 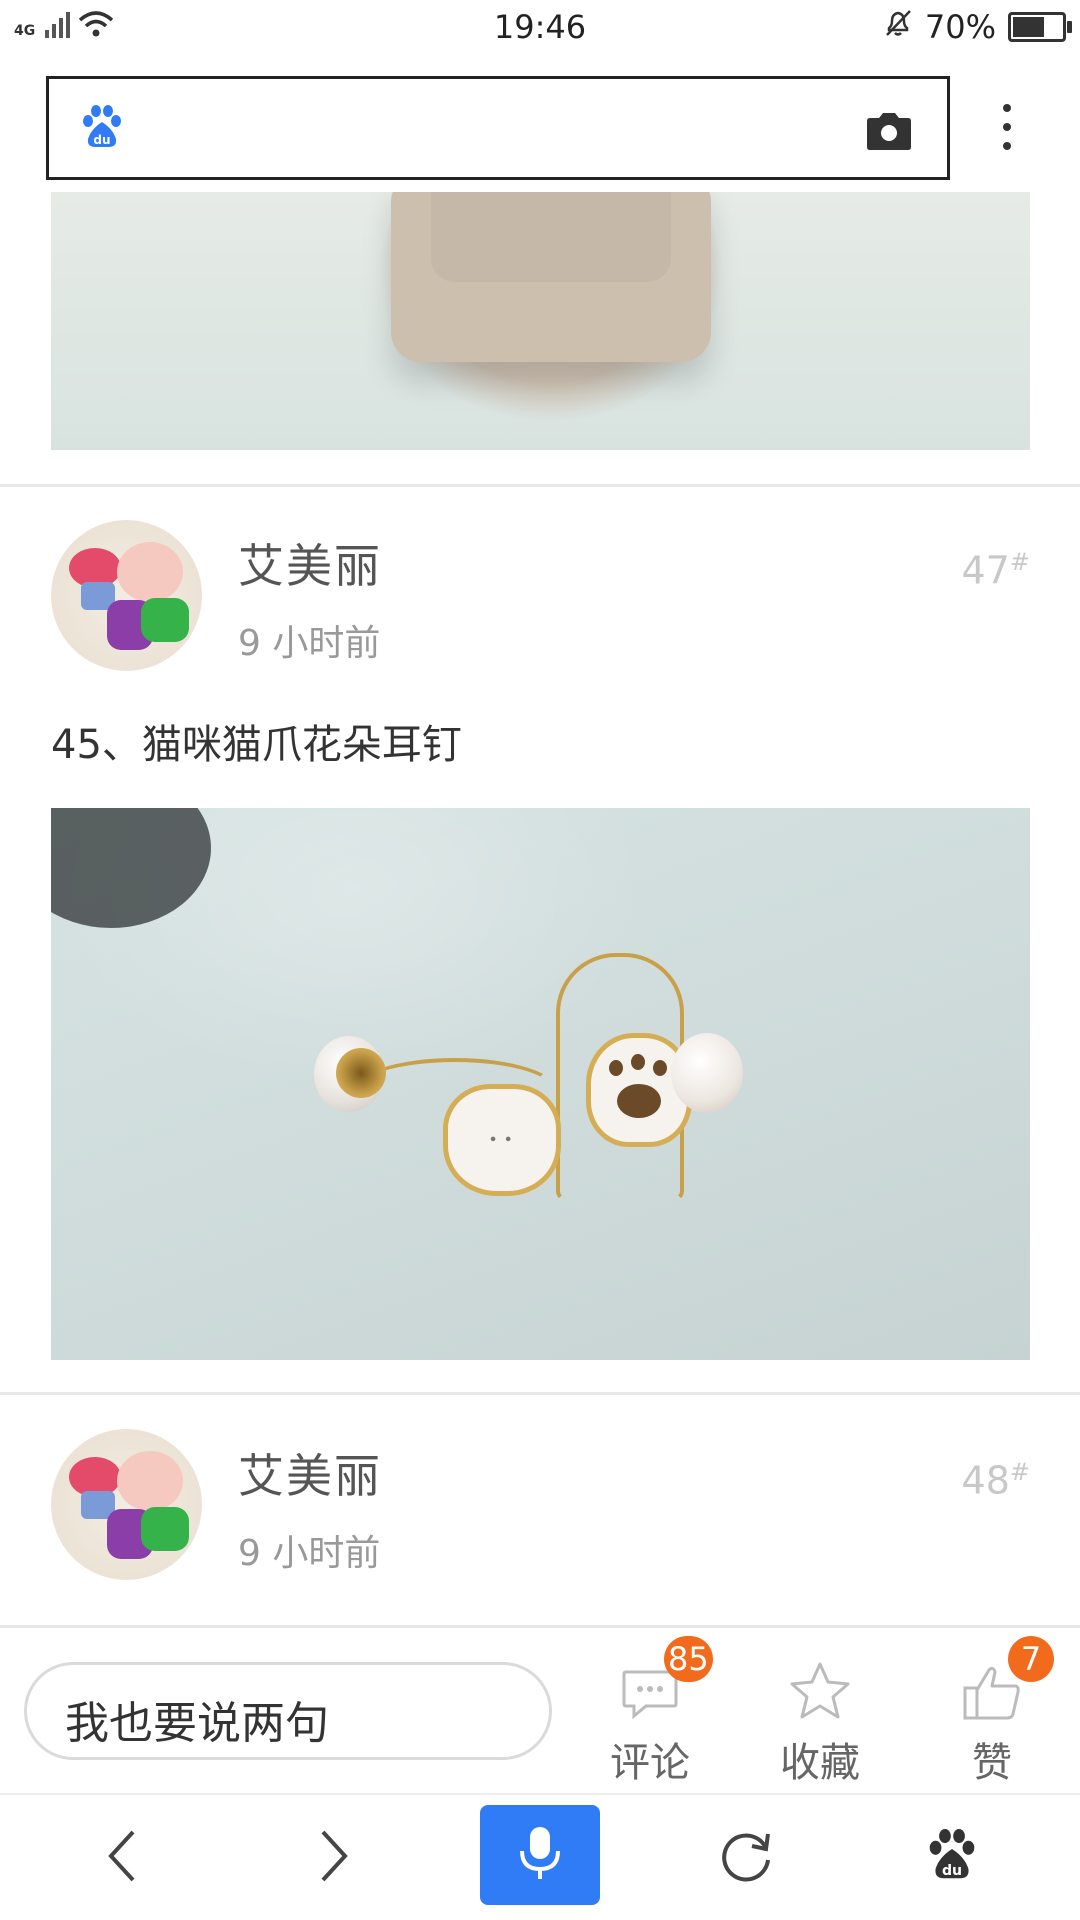 I want to click on chevron-left-icon, so click(x=122, y=1858).